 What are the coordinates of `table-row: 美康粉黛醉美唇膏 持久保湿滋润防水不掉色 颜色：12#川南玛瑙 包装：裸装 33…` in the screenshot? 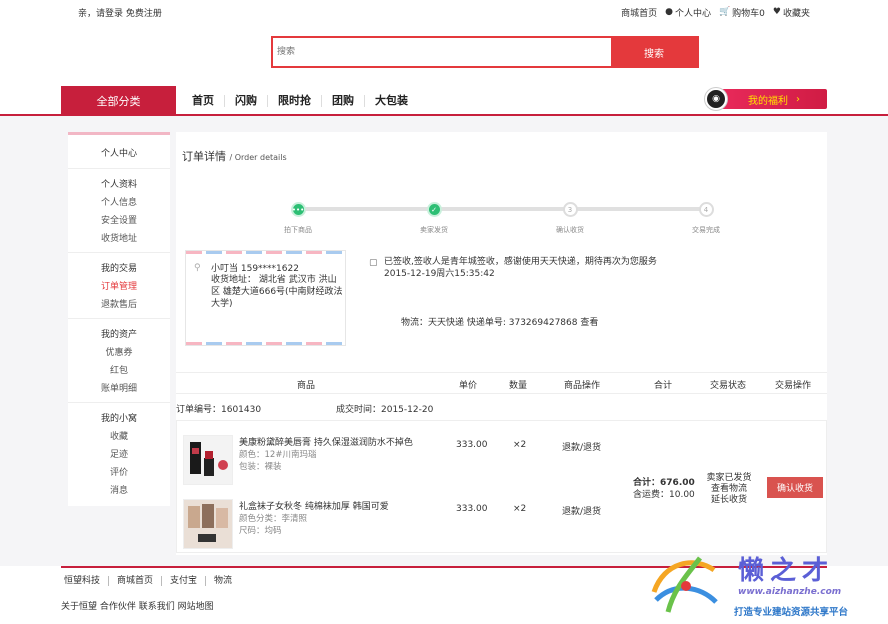 It's located at (398, 460).